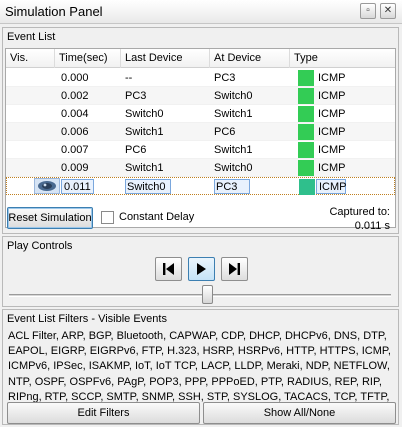  What do you see at coordinates (201, 12) in the screenshot?
I see `title-bar: Simulation Panel ▫ ✕` at bounding box center [201, 12].